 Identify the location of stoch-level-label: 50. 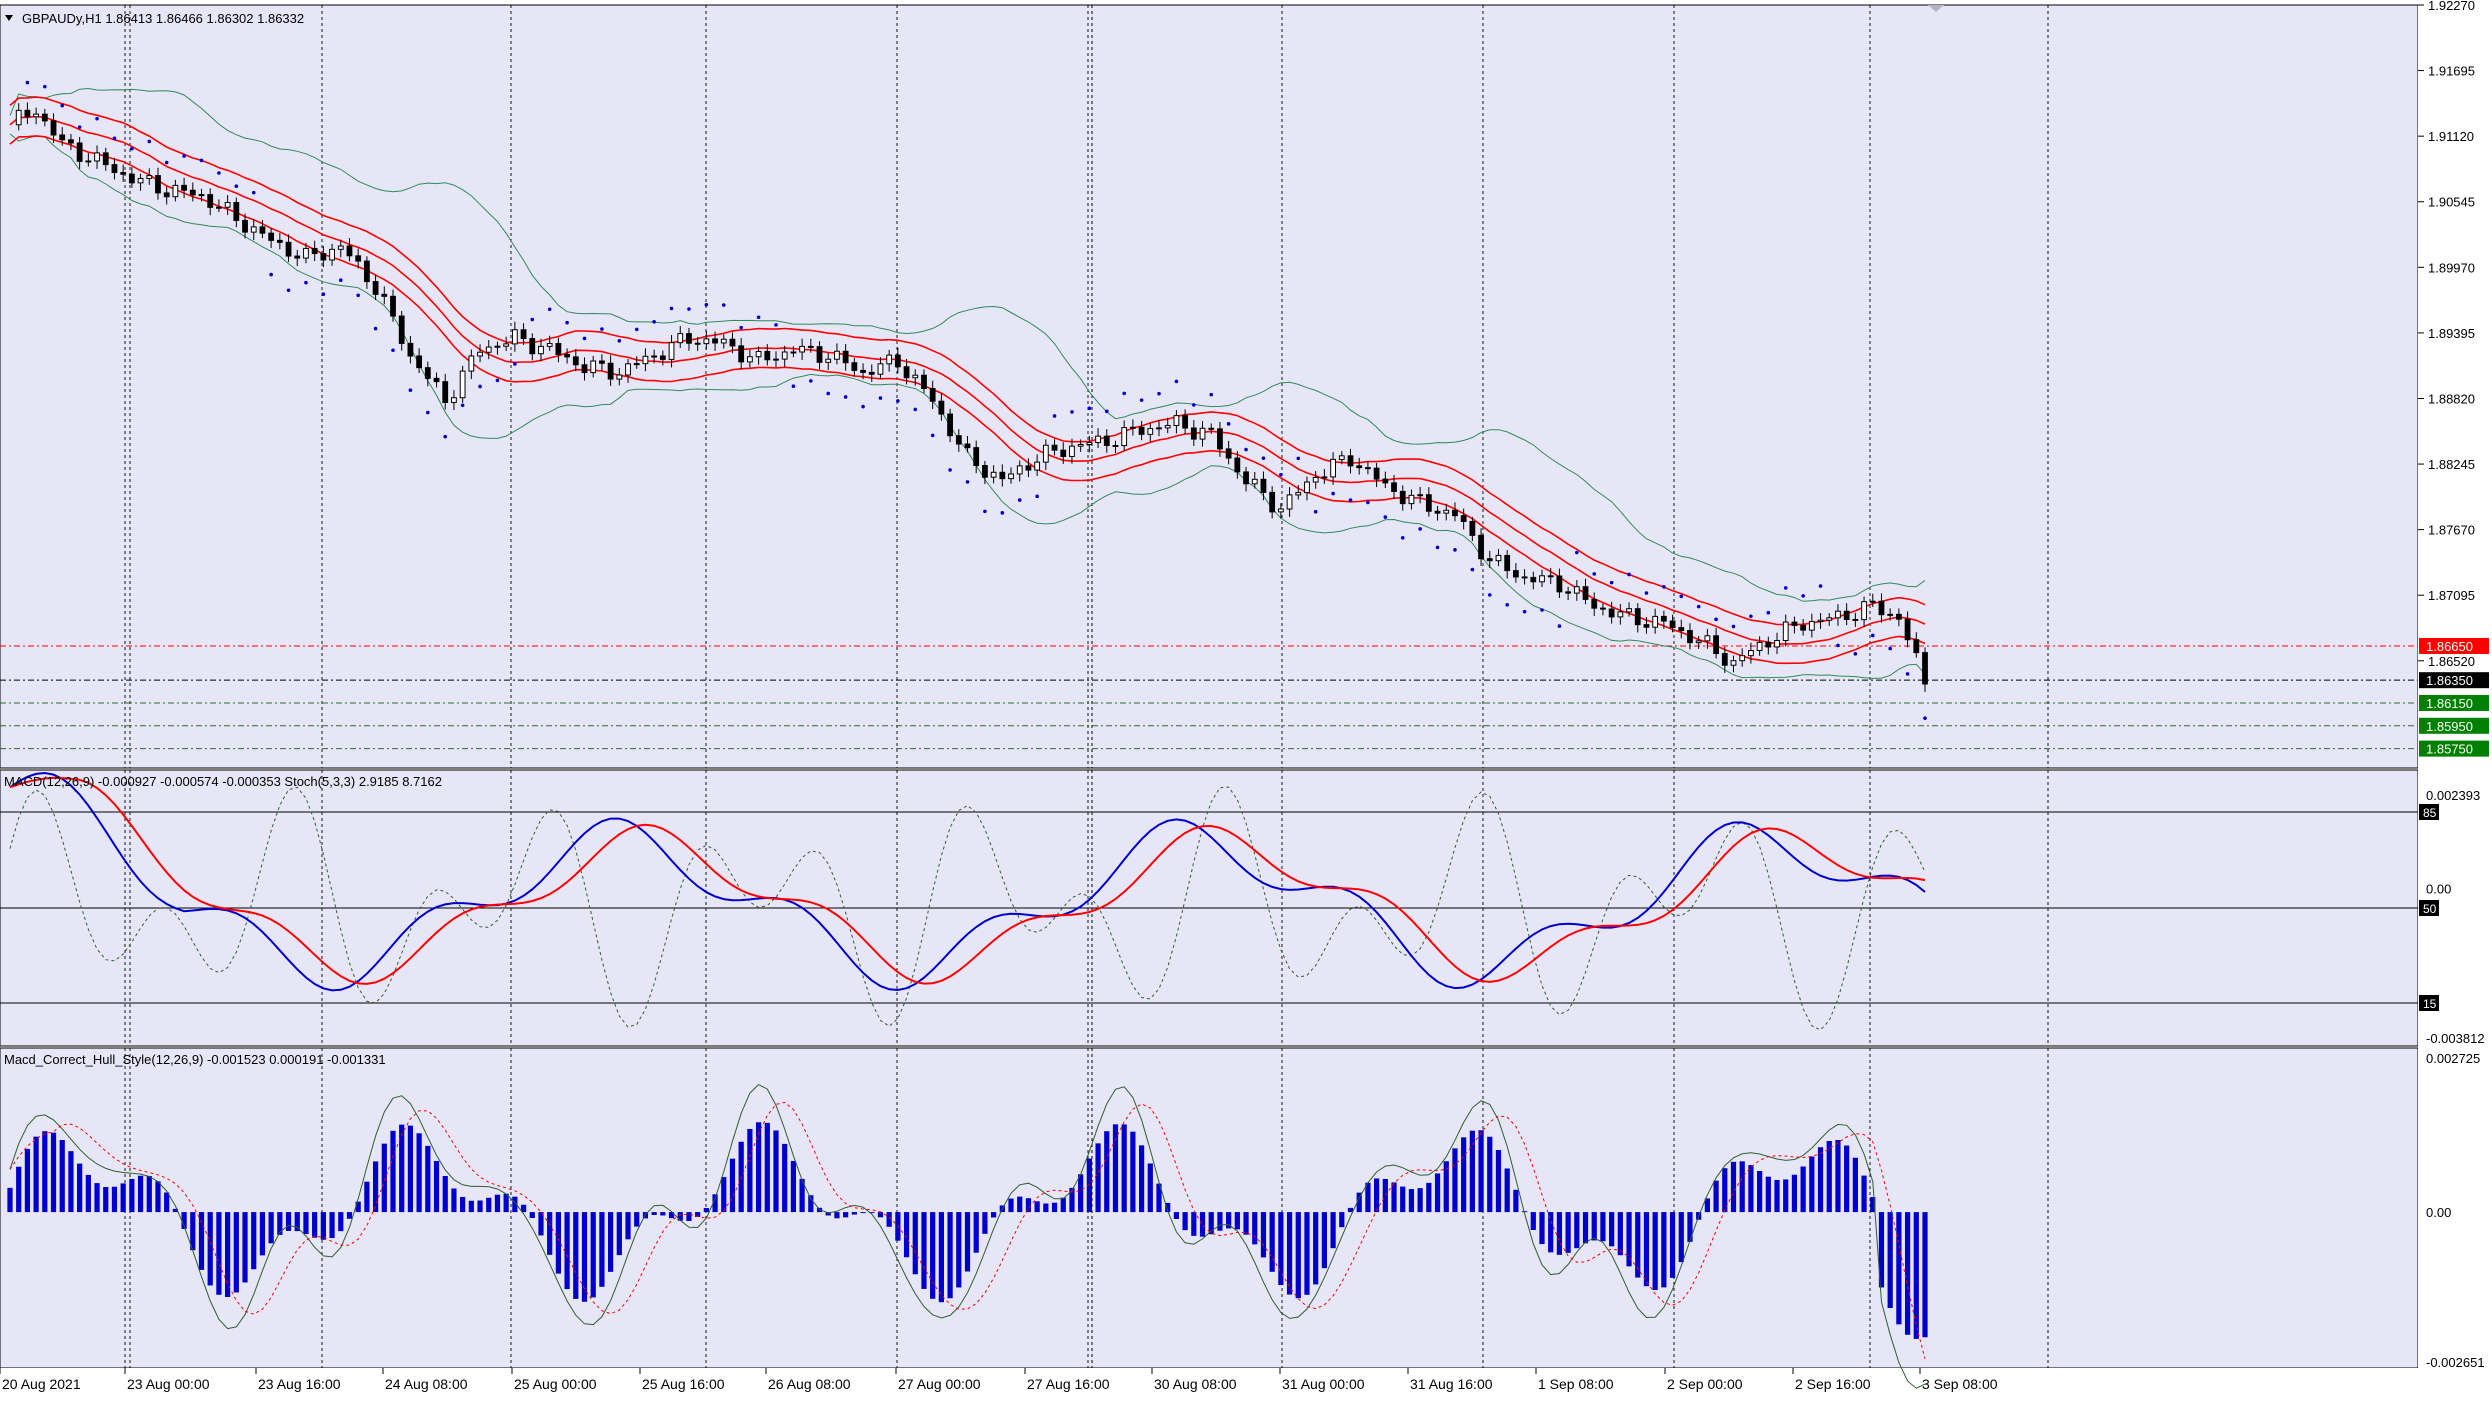
(2430, 909).